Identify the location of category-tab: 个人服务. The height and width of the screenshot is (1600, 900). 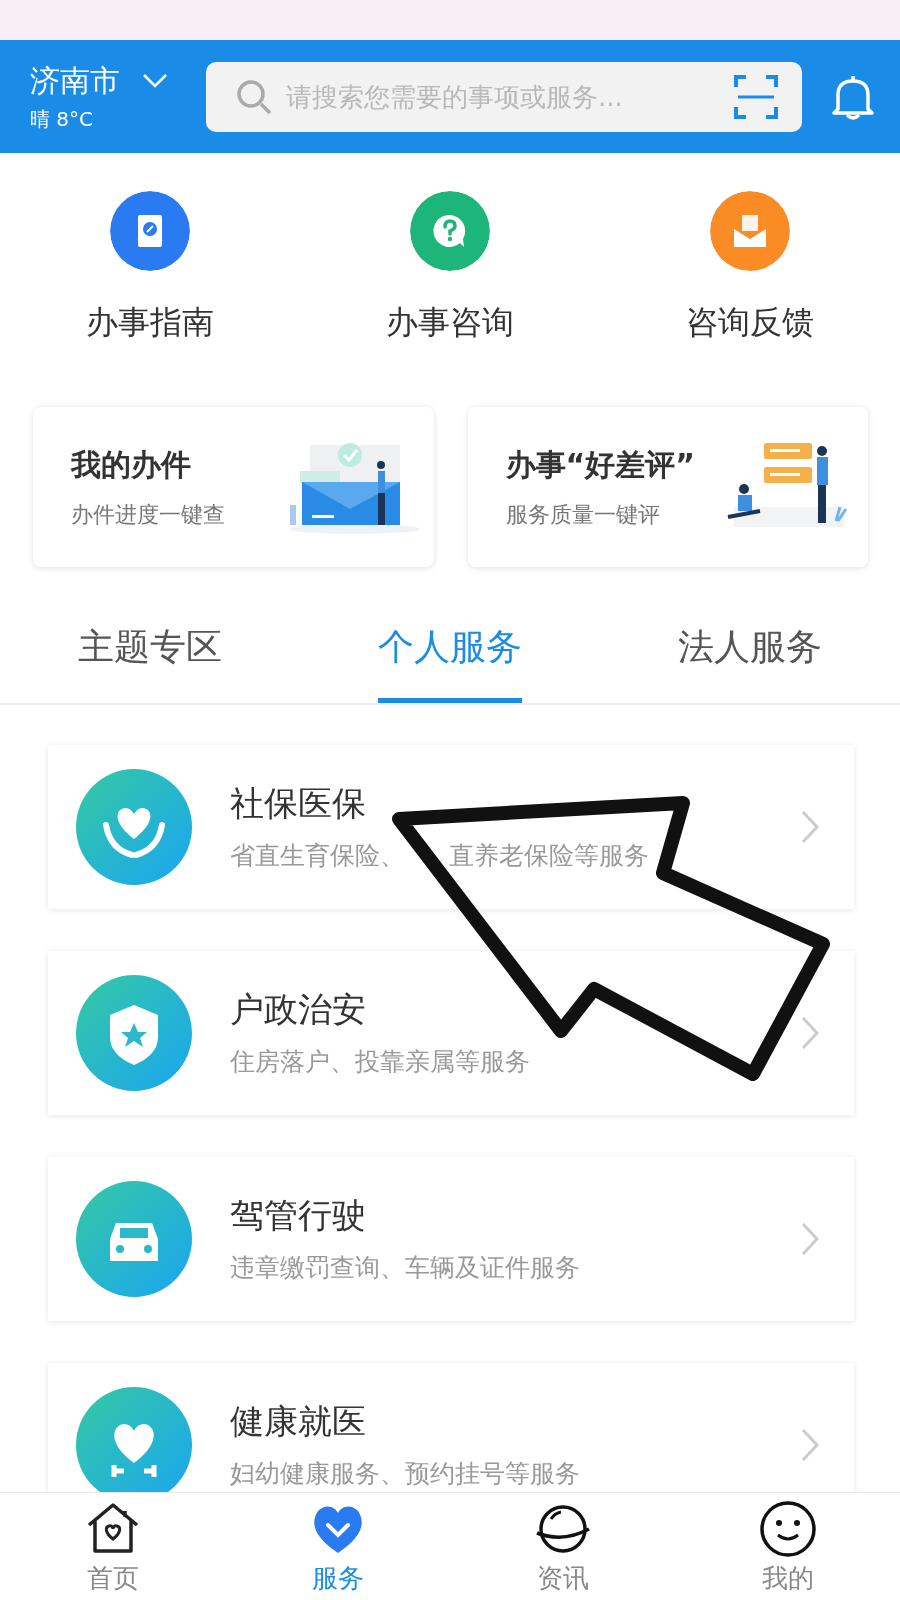
(450, 656).